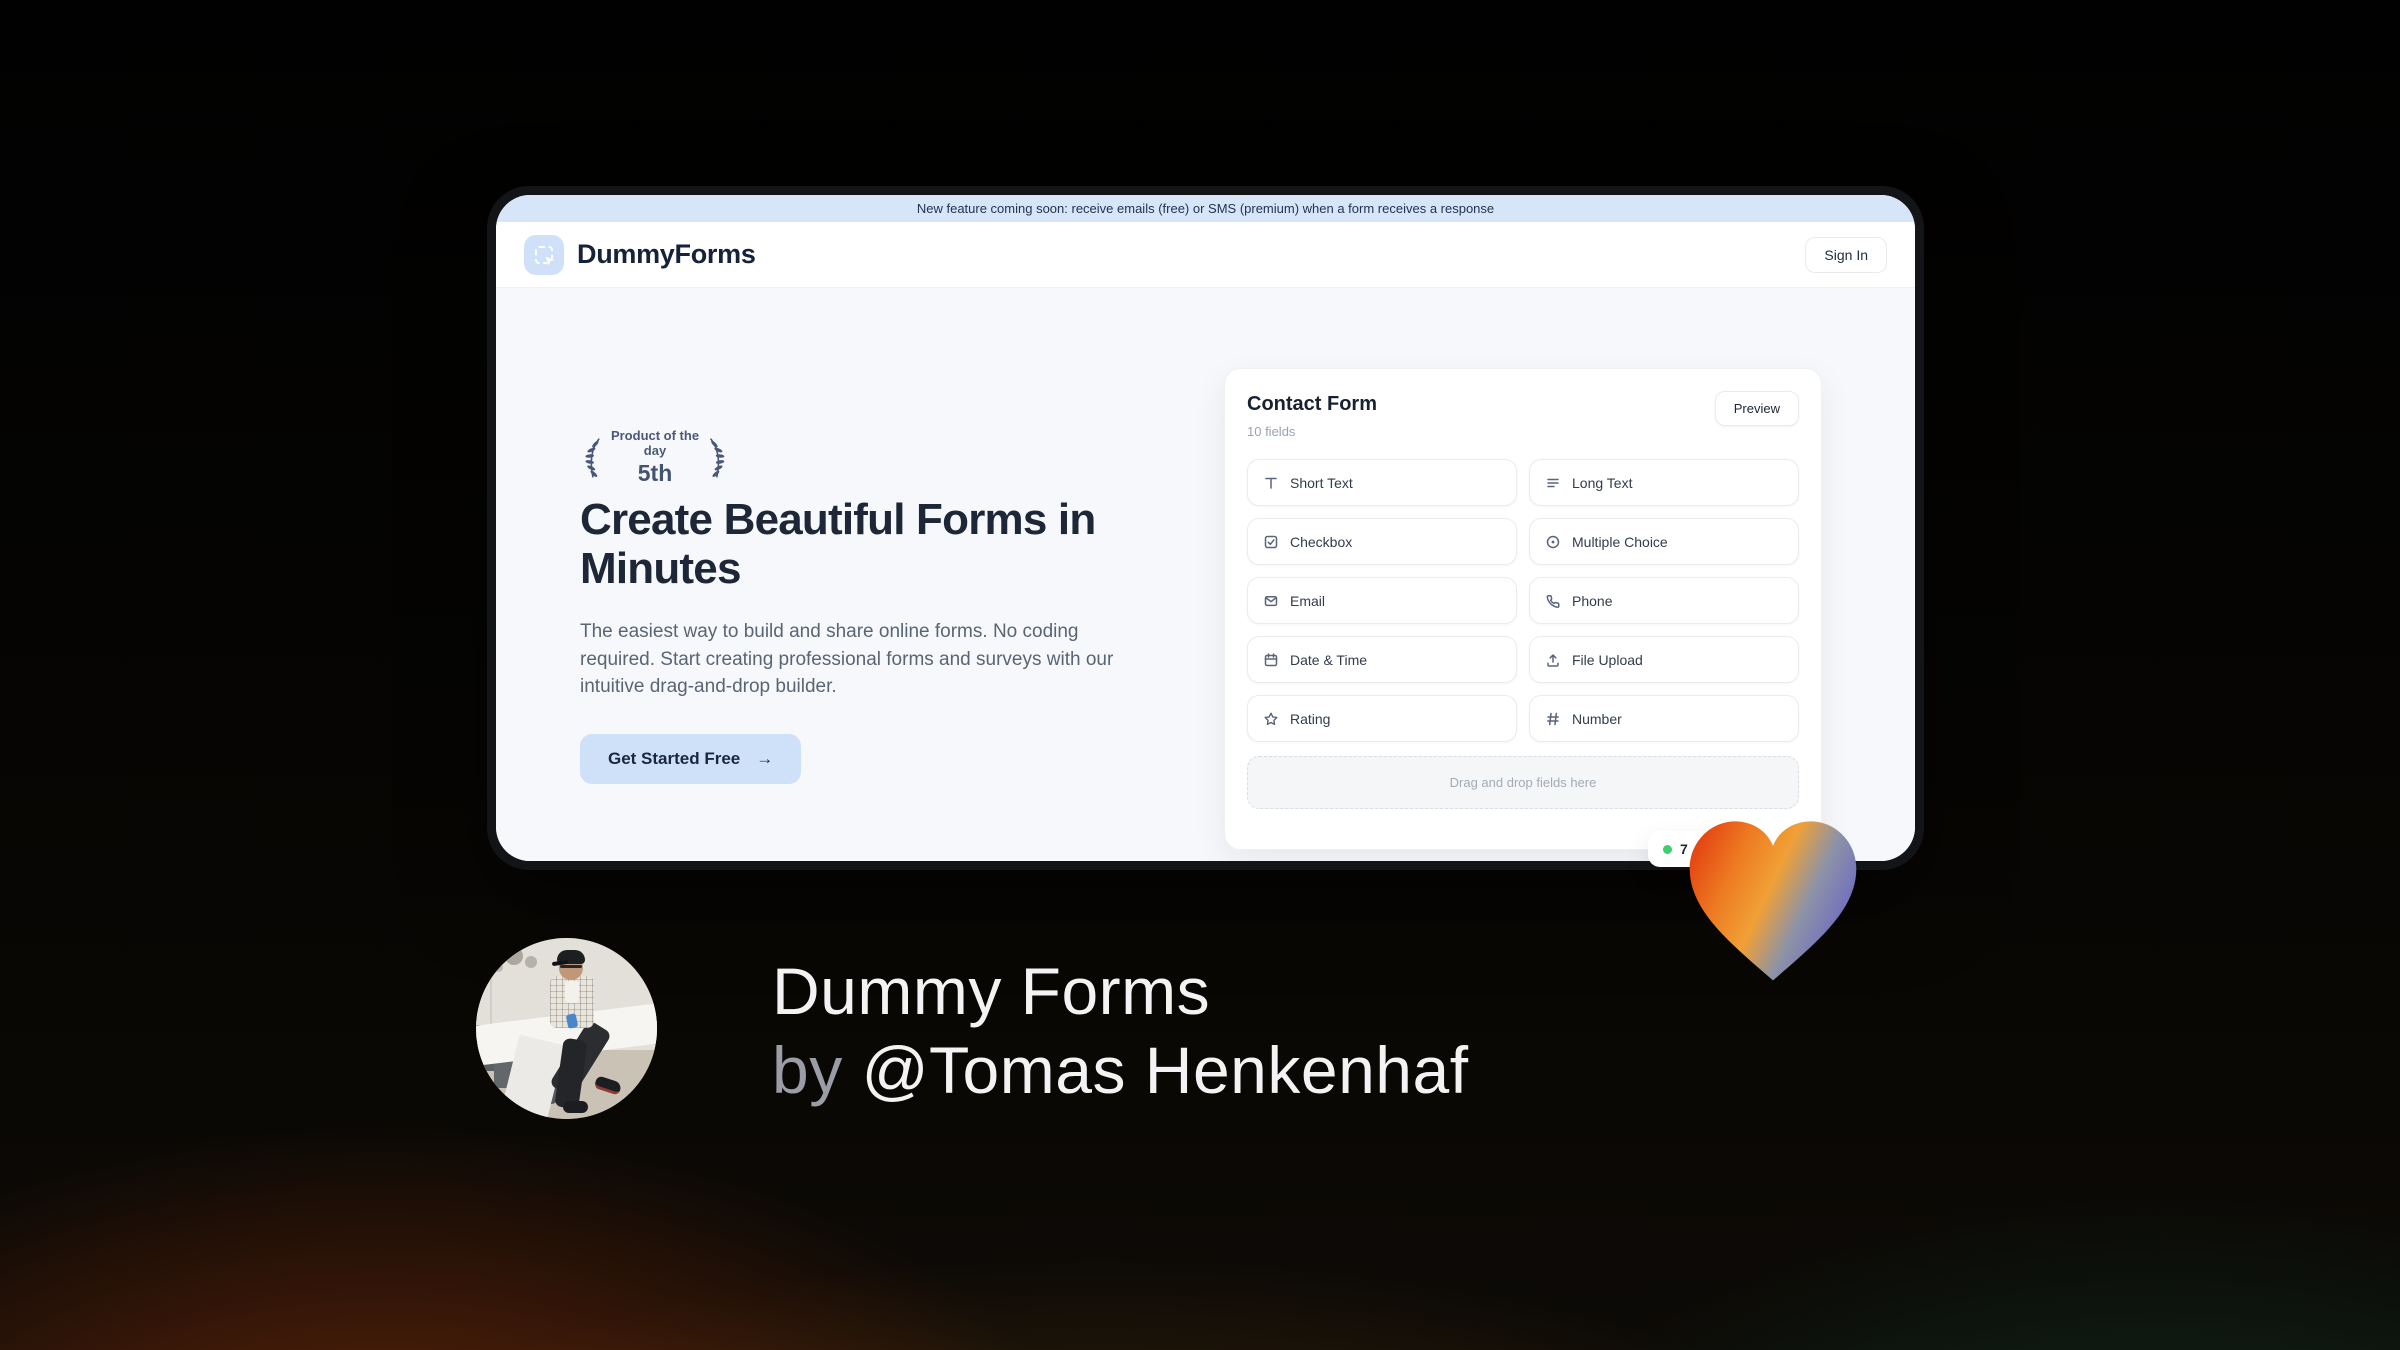 The height and width of the screenshot is (1350, 2400). I want to click on field-short-text: Short Text, so click(1382, 482).